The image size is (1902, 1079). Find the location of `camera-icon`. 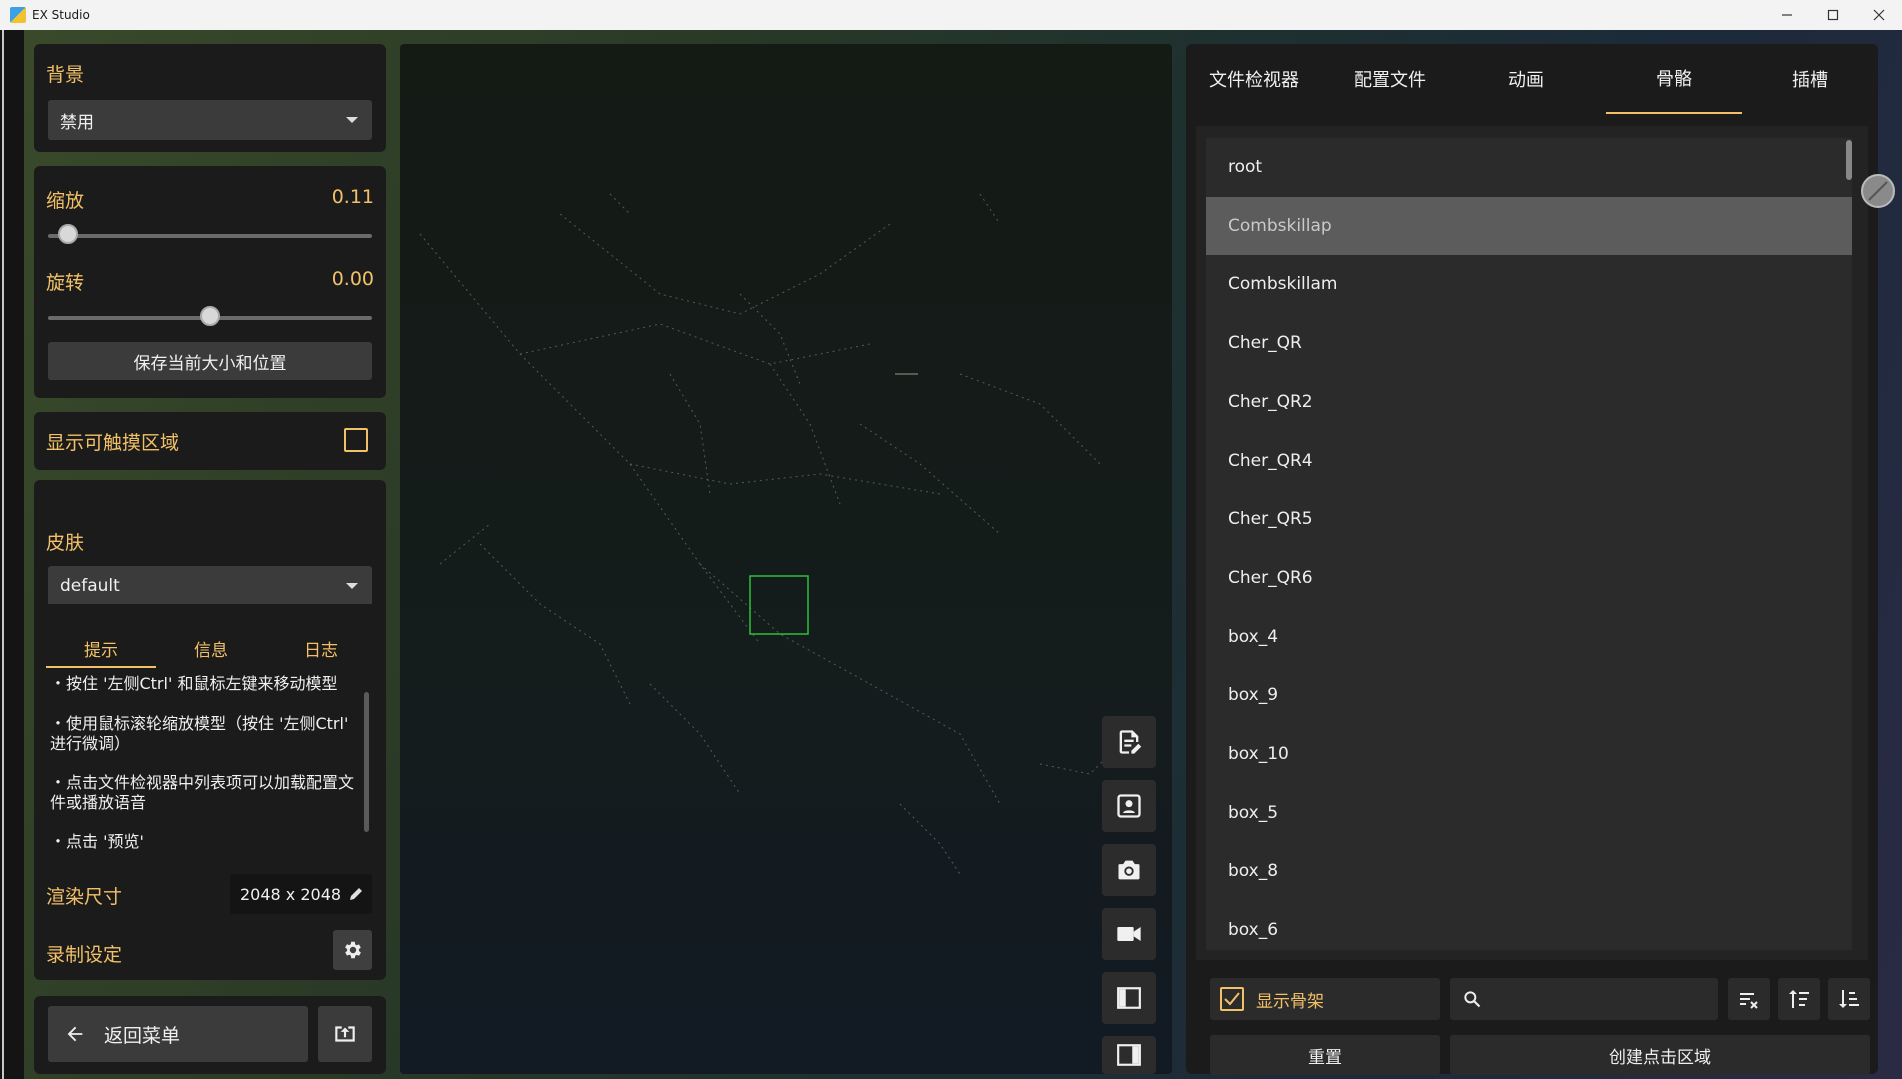

camera-icon is located at coordinates (1129, 870).